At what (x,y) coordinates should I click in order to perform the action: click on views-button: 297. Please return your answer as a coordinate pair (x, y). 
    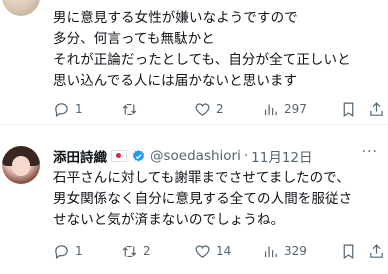
    Looking at the image, I should click on (284, 109).